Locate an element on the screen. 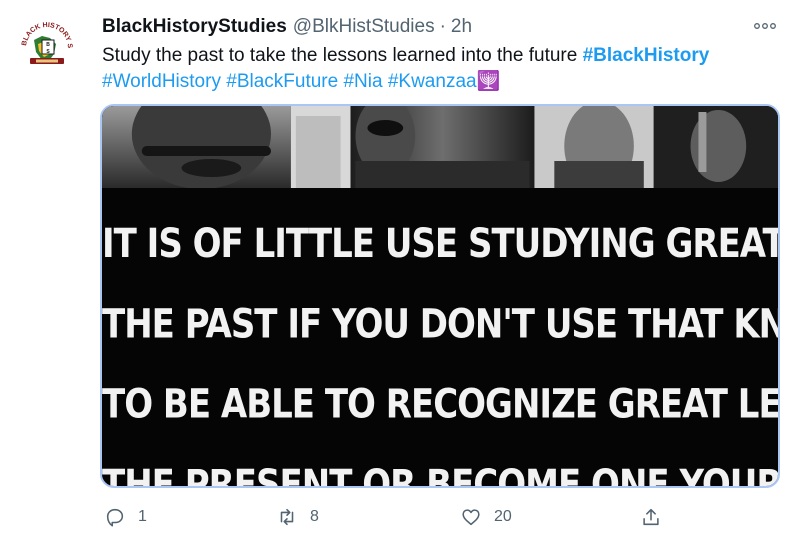 The width and height of the screenshot is (800, 544). timestamp: 2h is located at coordinates (461, 27).